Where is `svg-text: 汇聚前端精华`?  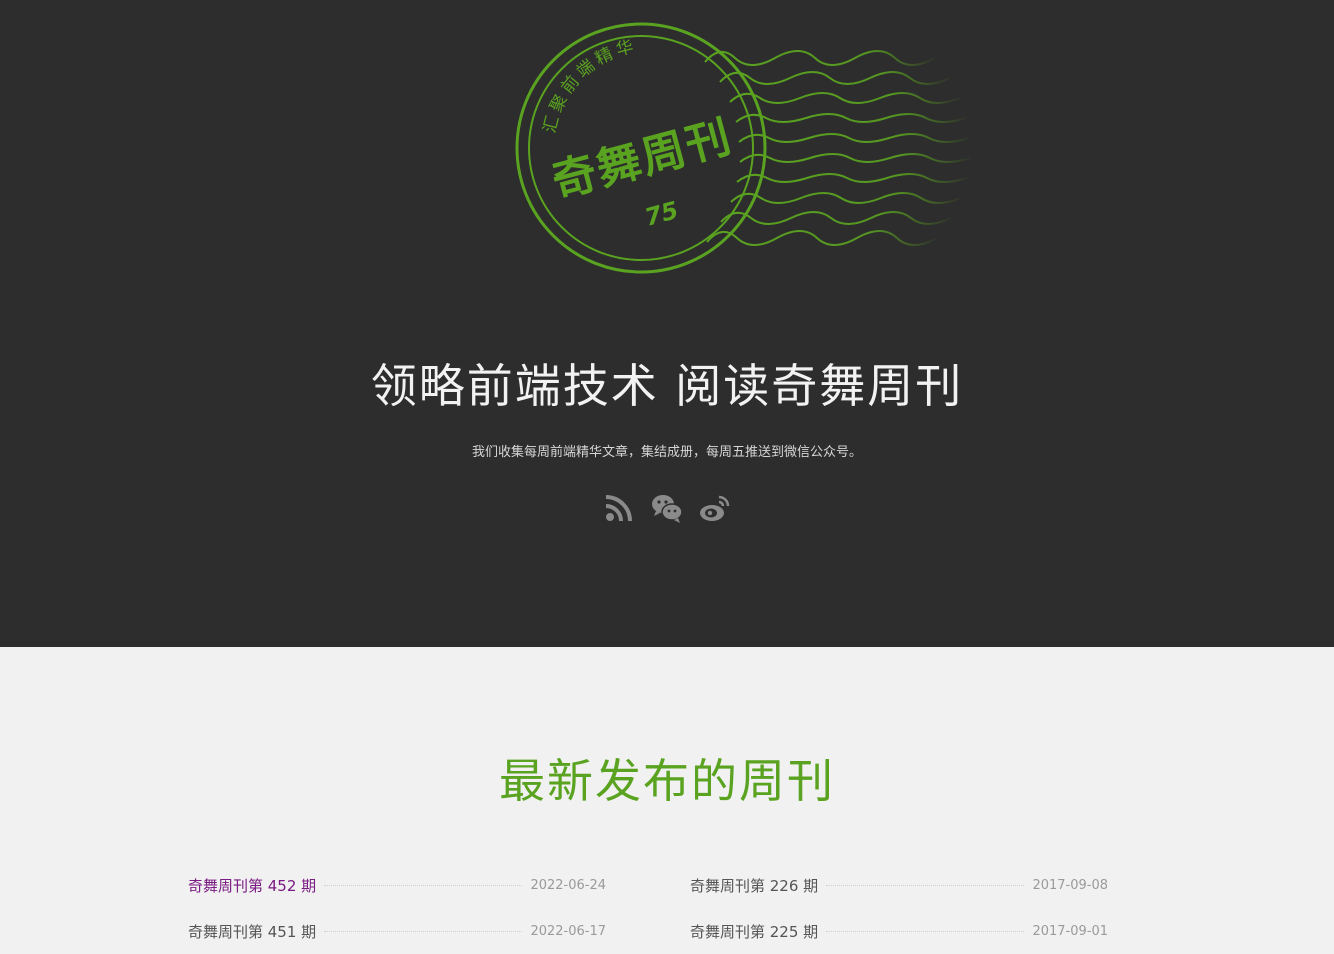
svg-text: 汇聚前端精华 is located at coordinates (589, 85).